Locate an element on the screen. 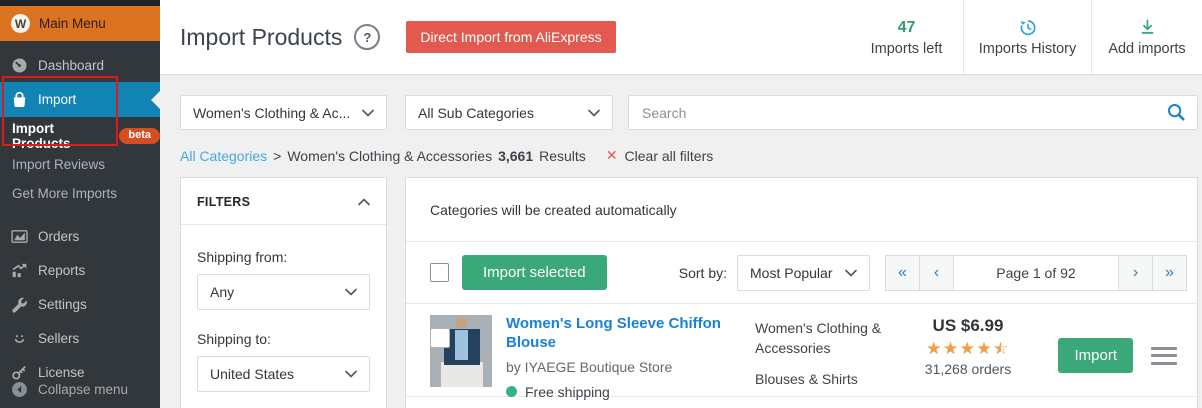  reports-label: Reports is located at coordinates (62, 270).